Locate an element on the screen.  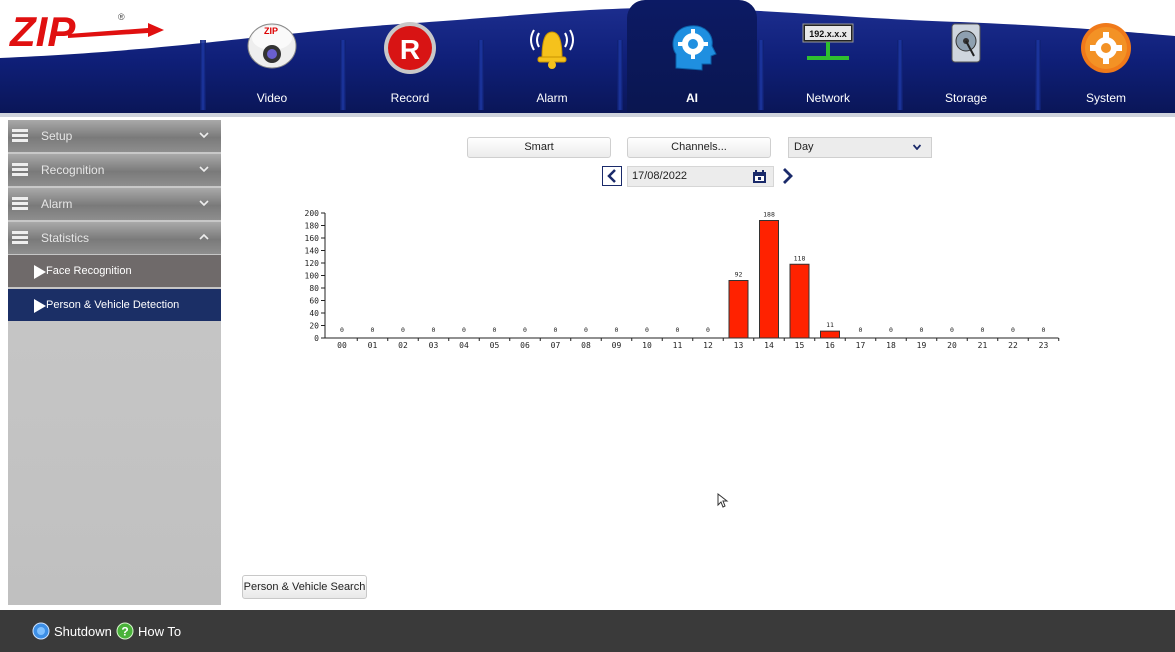
x-tick-label: 16 is located at coordinates (830, 345).